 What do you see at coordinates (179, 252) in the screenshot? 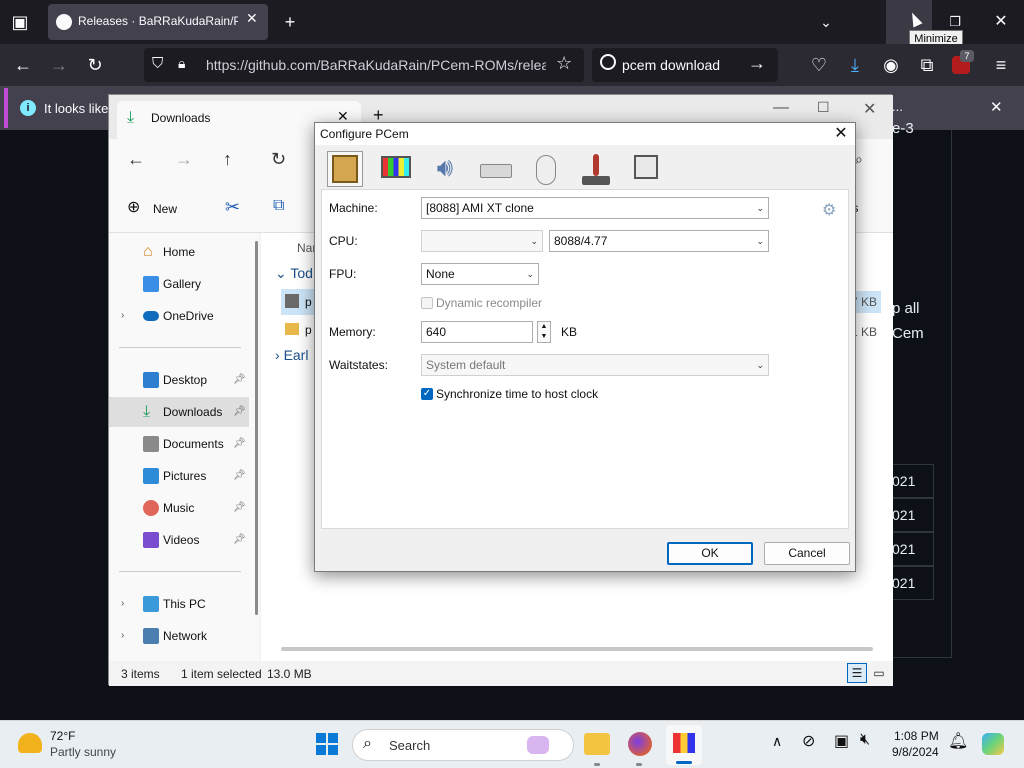
I see `sidebar-item-home: ⌂ Home` at bounding box center [179, 252].